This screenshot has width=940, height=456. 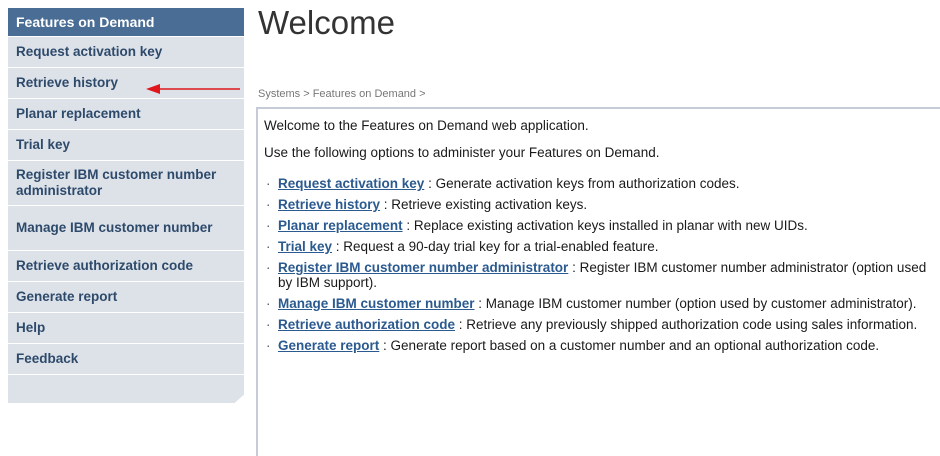 I want to click on link-retrieve-history: Retrieve history, so click(x=329, y=204).